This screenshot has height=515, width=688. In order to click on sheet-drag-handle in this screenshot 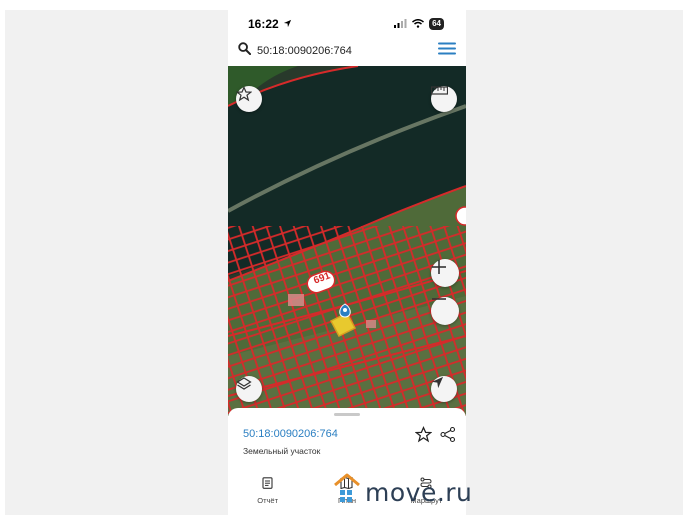, I will do `click(347, 414)`.